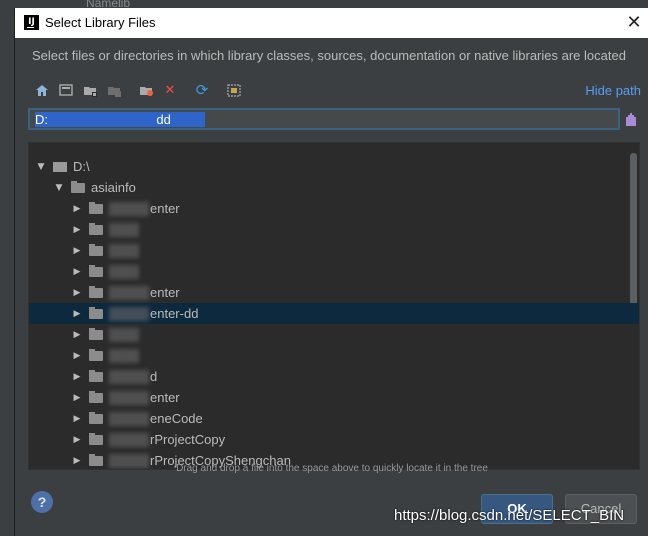  What do you see at coordinates (334, 313) in the screenshot?
I see `tree-row: ▶ enter-dd` at bounding box center [334, 313].